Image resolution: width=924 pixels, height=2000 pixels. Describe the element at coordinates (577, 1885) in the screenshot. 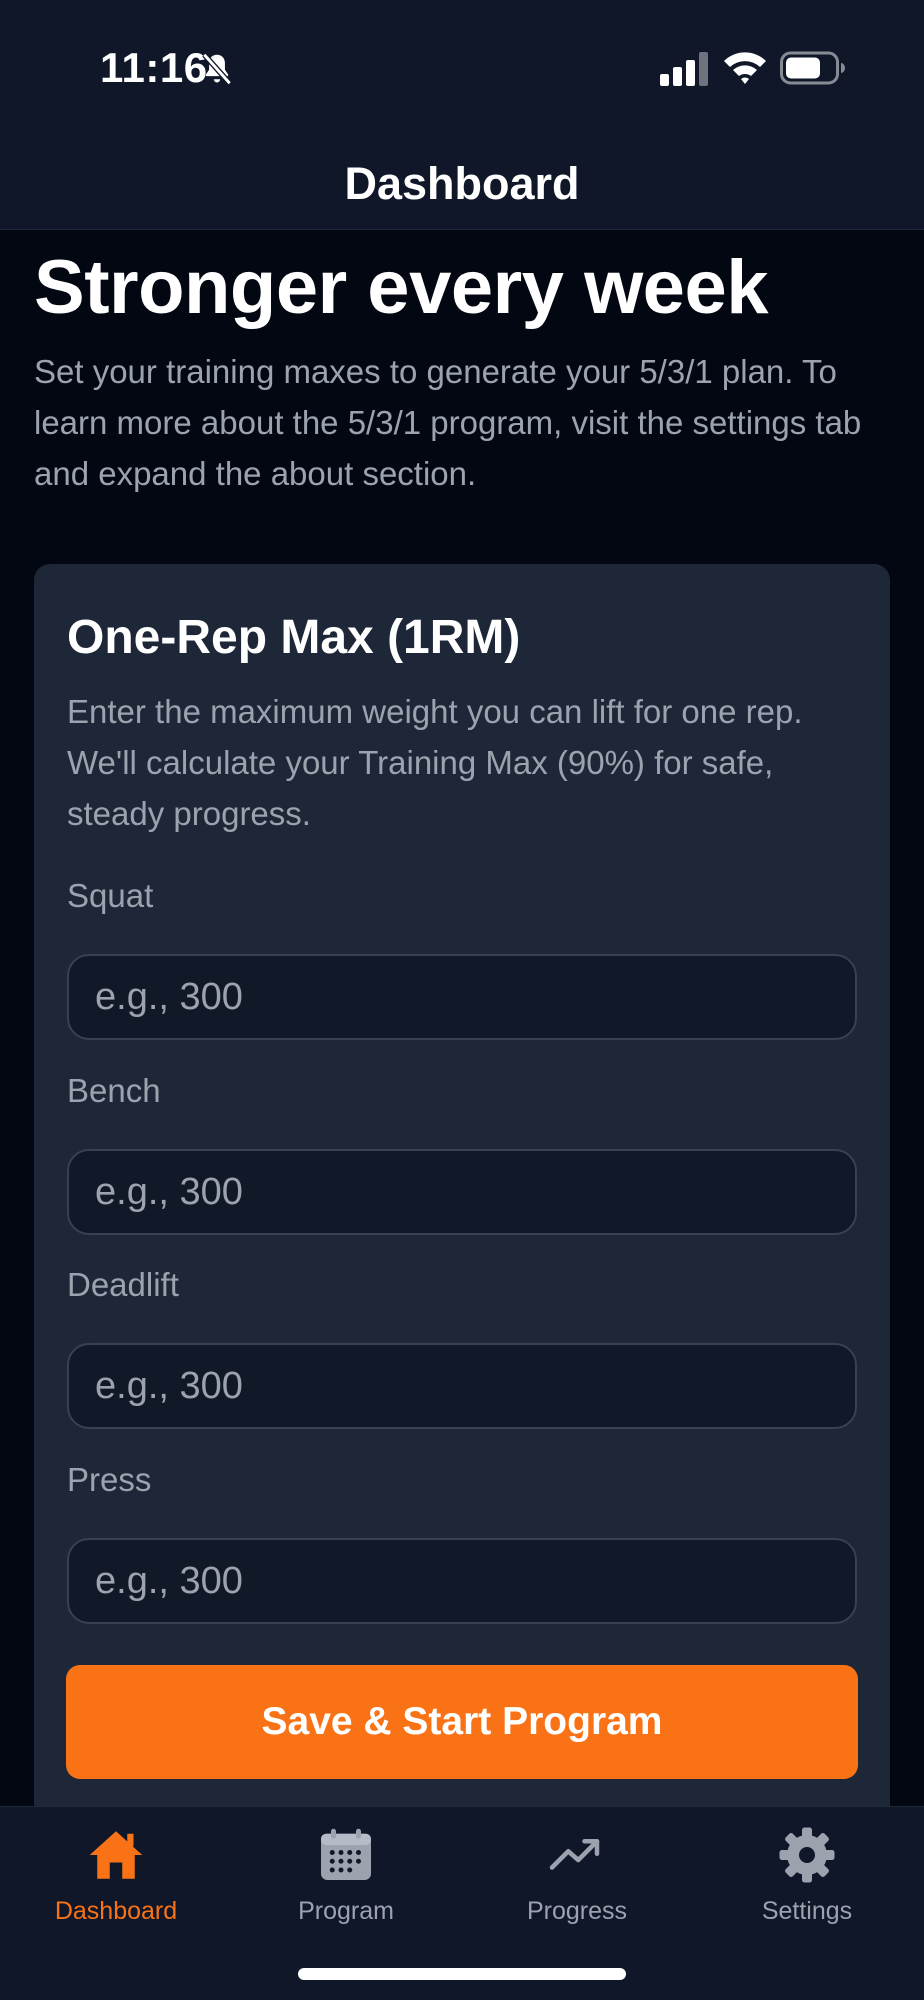

I see `tab-progress: Progress` at that location.